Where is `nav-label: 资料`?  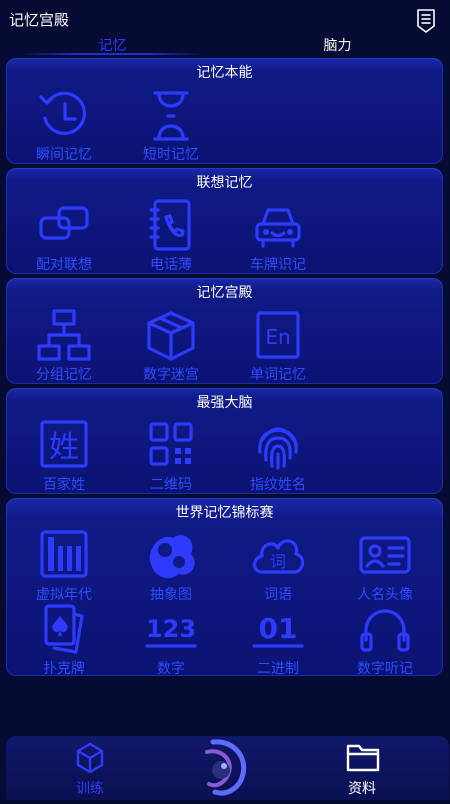
nav-label: 资料 is located at coordinates (362, 789).